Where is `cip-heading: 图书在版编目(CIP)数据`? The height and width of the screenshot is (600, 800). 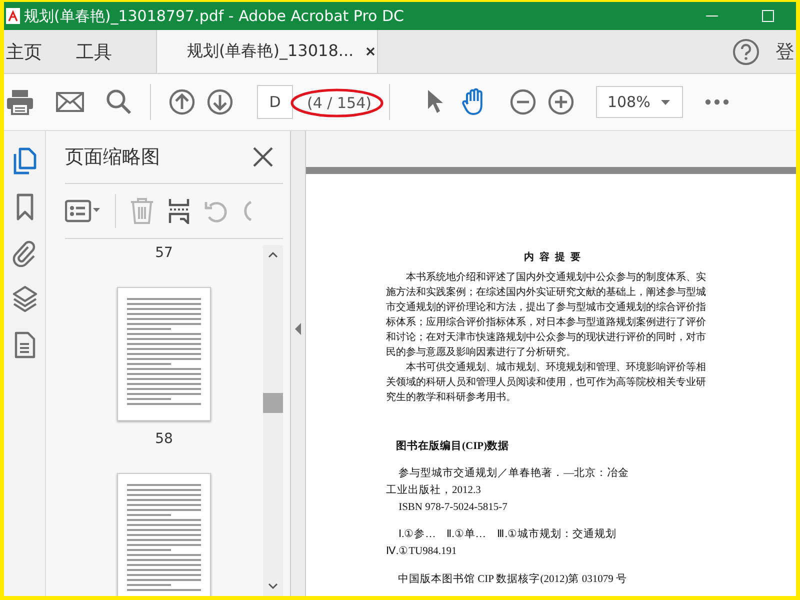
cip-heading: 图书在版编目(CIP)数据 is located at coordinates (453, 446).